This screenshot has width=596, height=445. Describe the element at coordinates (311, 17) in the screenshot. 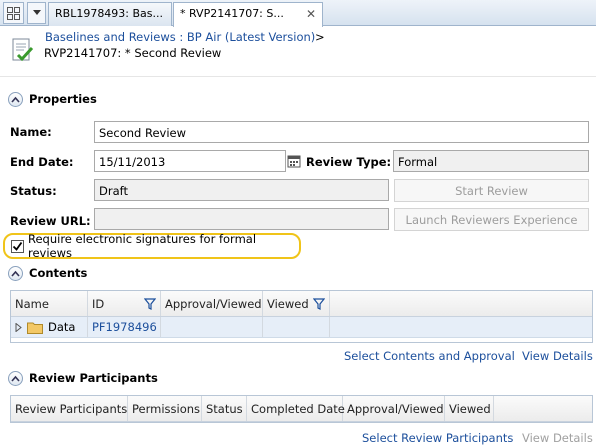

I see `close-icon: ✕` at that location.